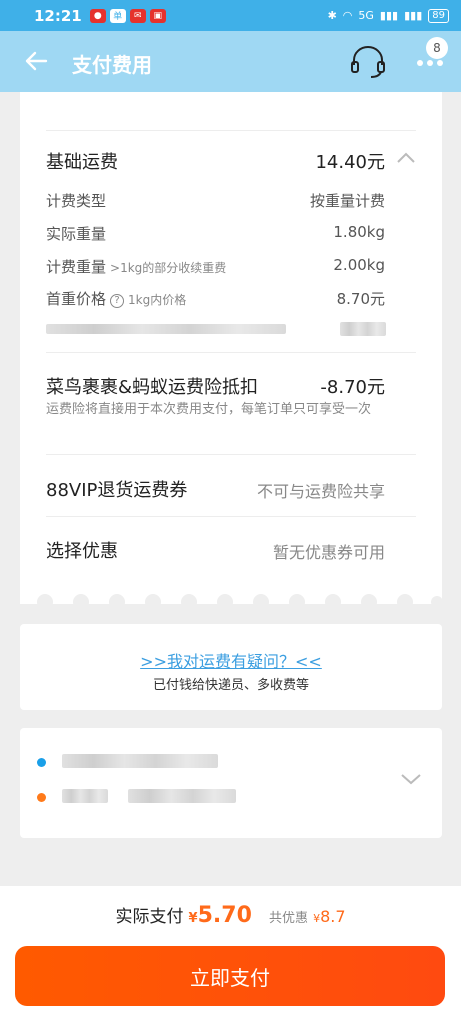 This screenshot has width=461, height=1024. What do you see at coordinates (231, 600) in the screenshot?
I see `scallop-edge` at bounding box center [231, 600].